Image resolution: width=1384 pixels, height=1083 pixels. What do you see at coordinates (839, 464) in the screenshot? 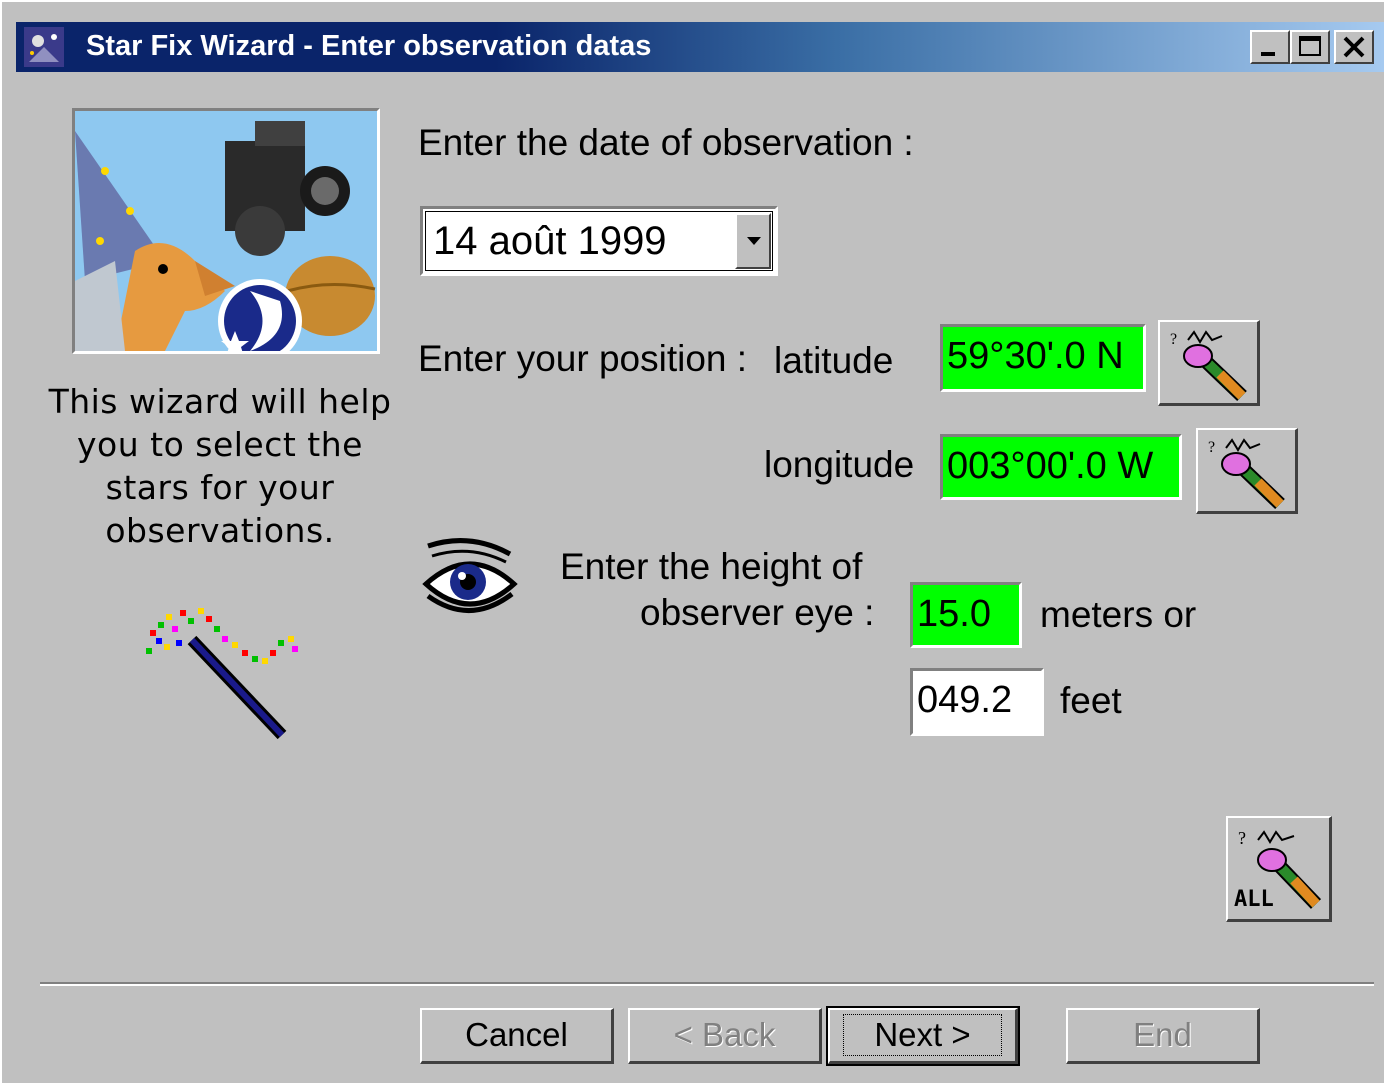
I see `longitude-label: longitude` at bounding box center [839, 464].